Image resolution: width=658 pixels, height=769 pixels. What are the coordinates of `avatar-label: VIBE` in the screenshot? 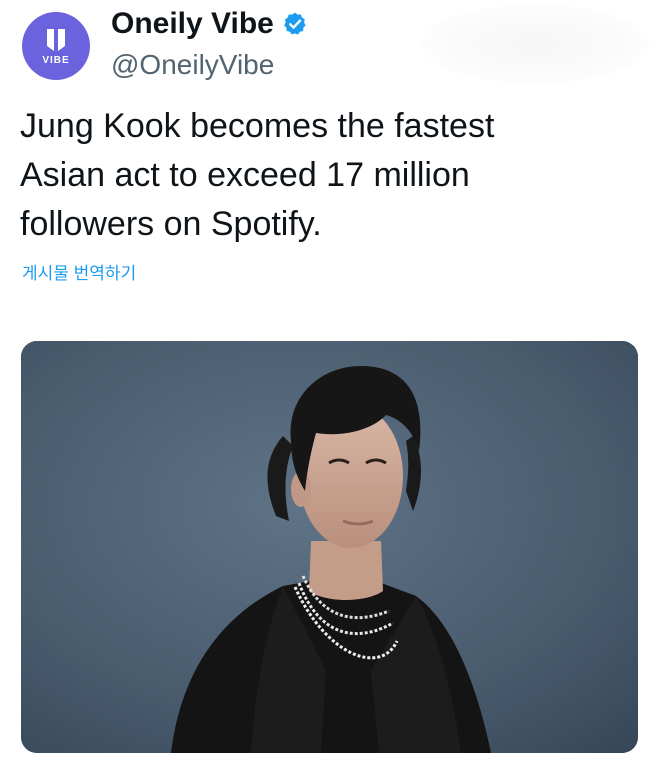 It's located at (56, 60).